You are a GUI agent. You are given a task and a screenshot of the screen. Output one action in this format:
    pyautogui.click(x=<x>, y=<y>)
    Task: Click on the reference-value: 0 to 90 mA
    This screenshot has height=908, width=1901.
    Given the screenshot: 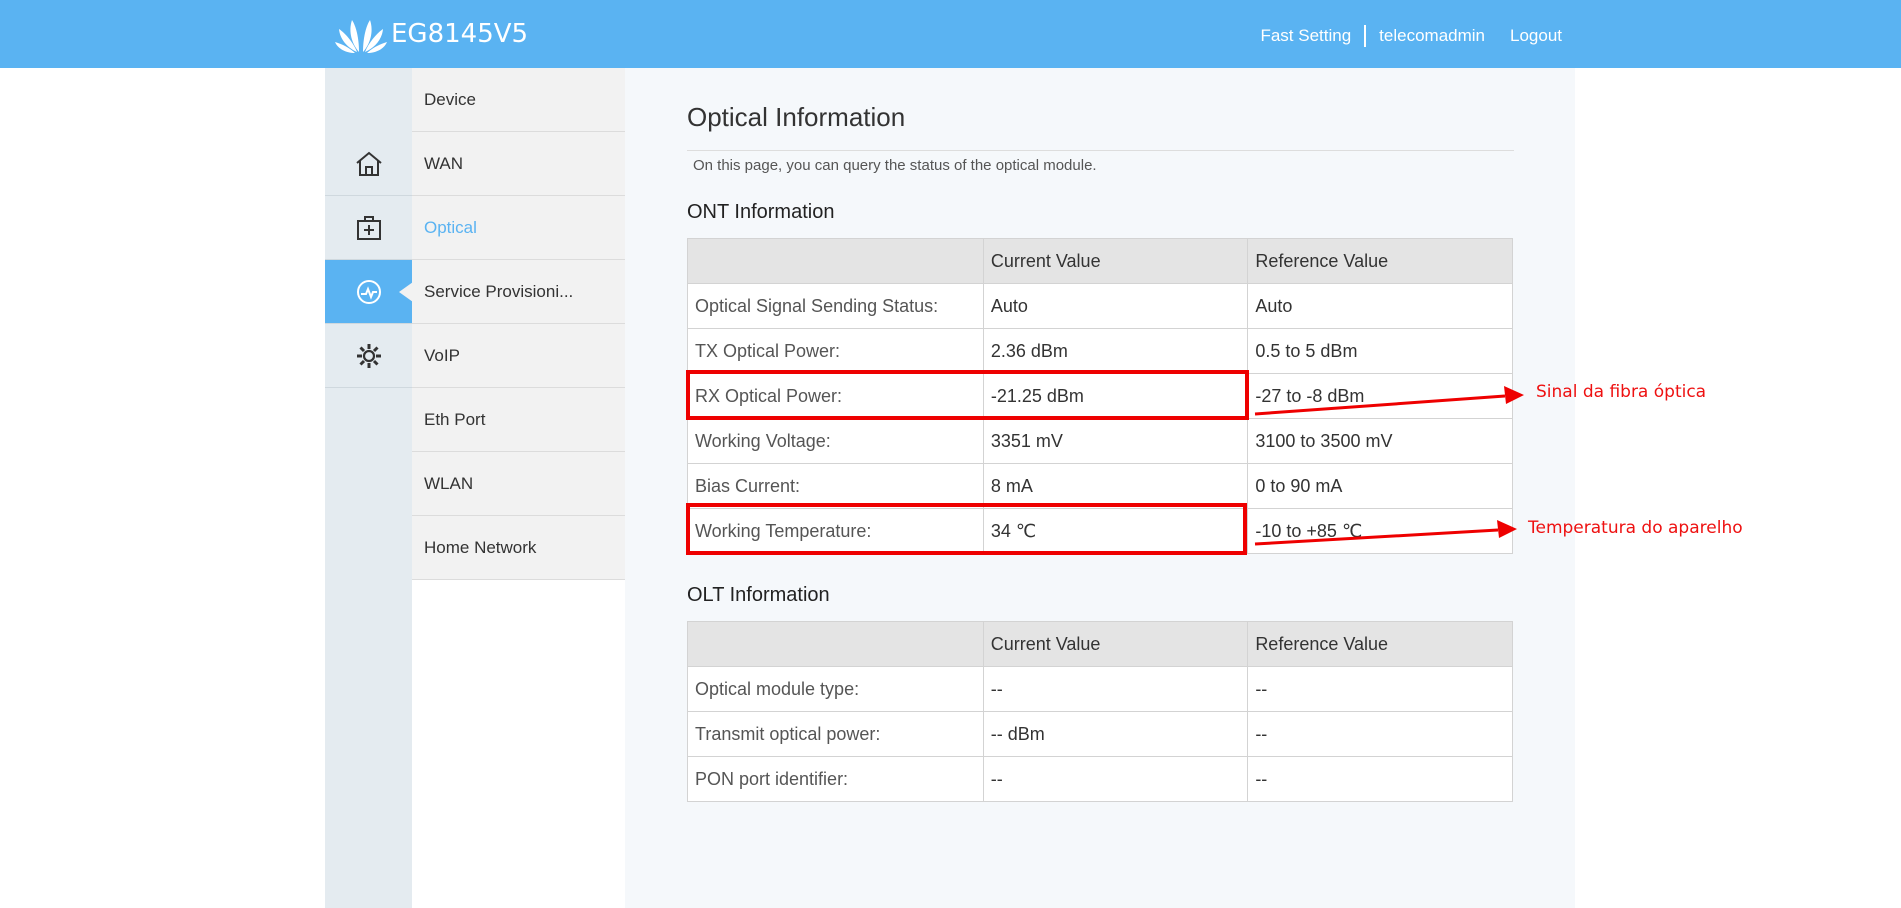 What is the action you would take?
    pyautogui.click(x=1380, y=486)
    